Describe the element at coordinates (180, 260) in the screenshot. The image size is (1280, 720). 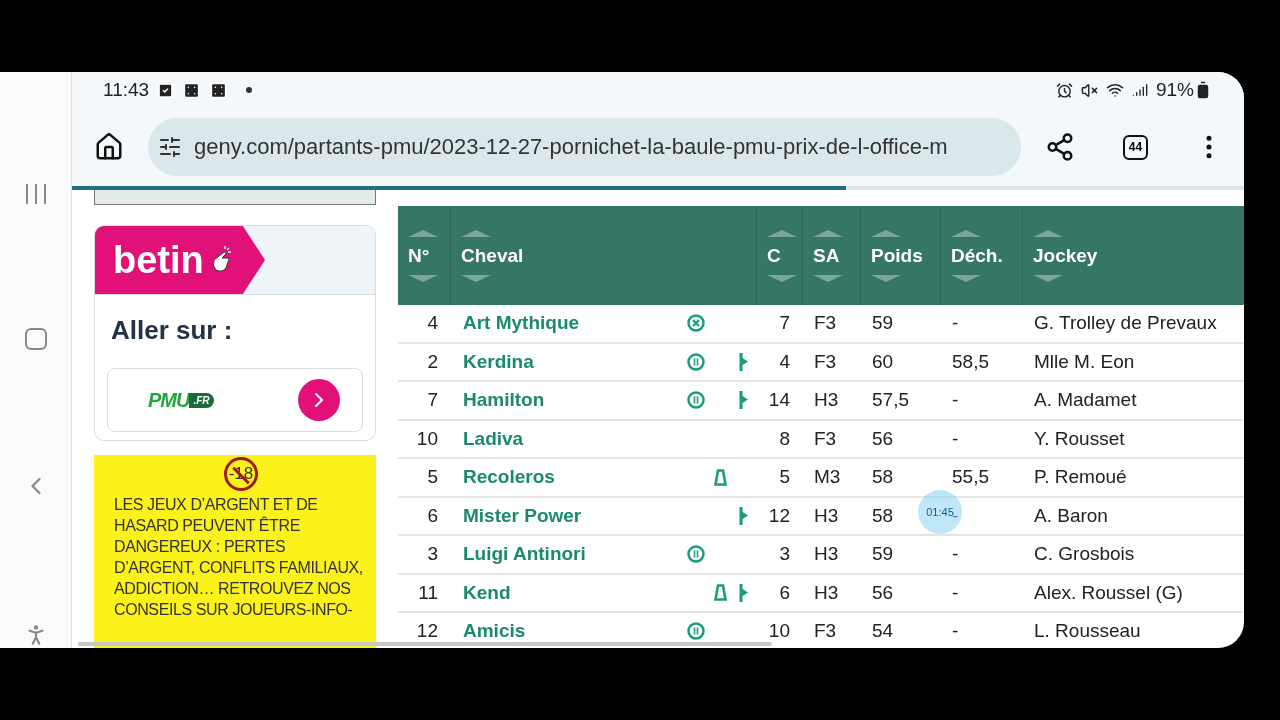
I see `brand-banner: betin` at that location.